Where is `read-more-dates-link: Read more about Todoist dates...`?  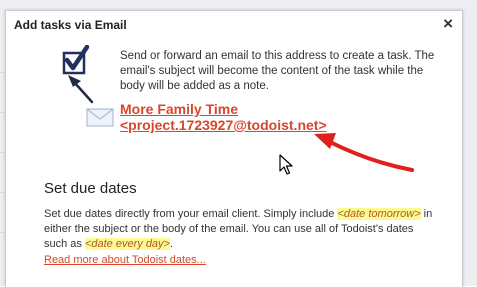 read-more-dates-link: Read more about Todoist dates... is located at coordinates (125, 260).